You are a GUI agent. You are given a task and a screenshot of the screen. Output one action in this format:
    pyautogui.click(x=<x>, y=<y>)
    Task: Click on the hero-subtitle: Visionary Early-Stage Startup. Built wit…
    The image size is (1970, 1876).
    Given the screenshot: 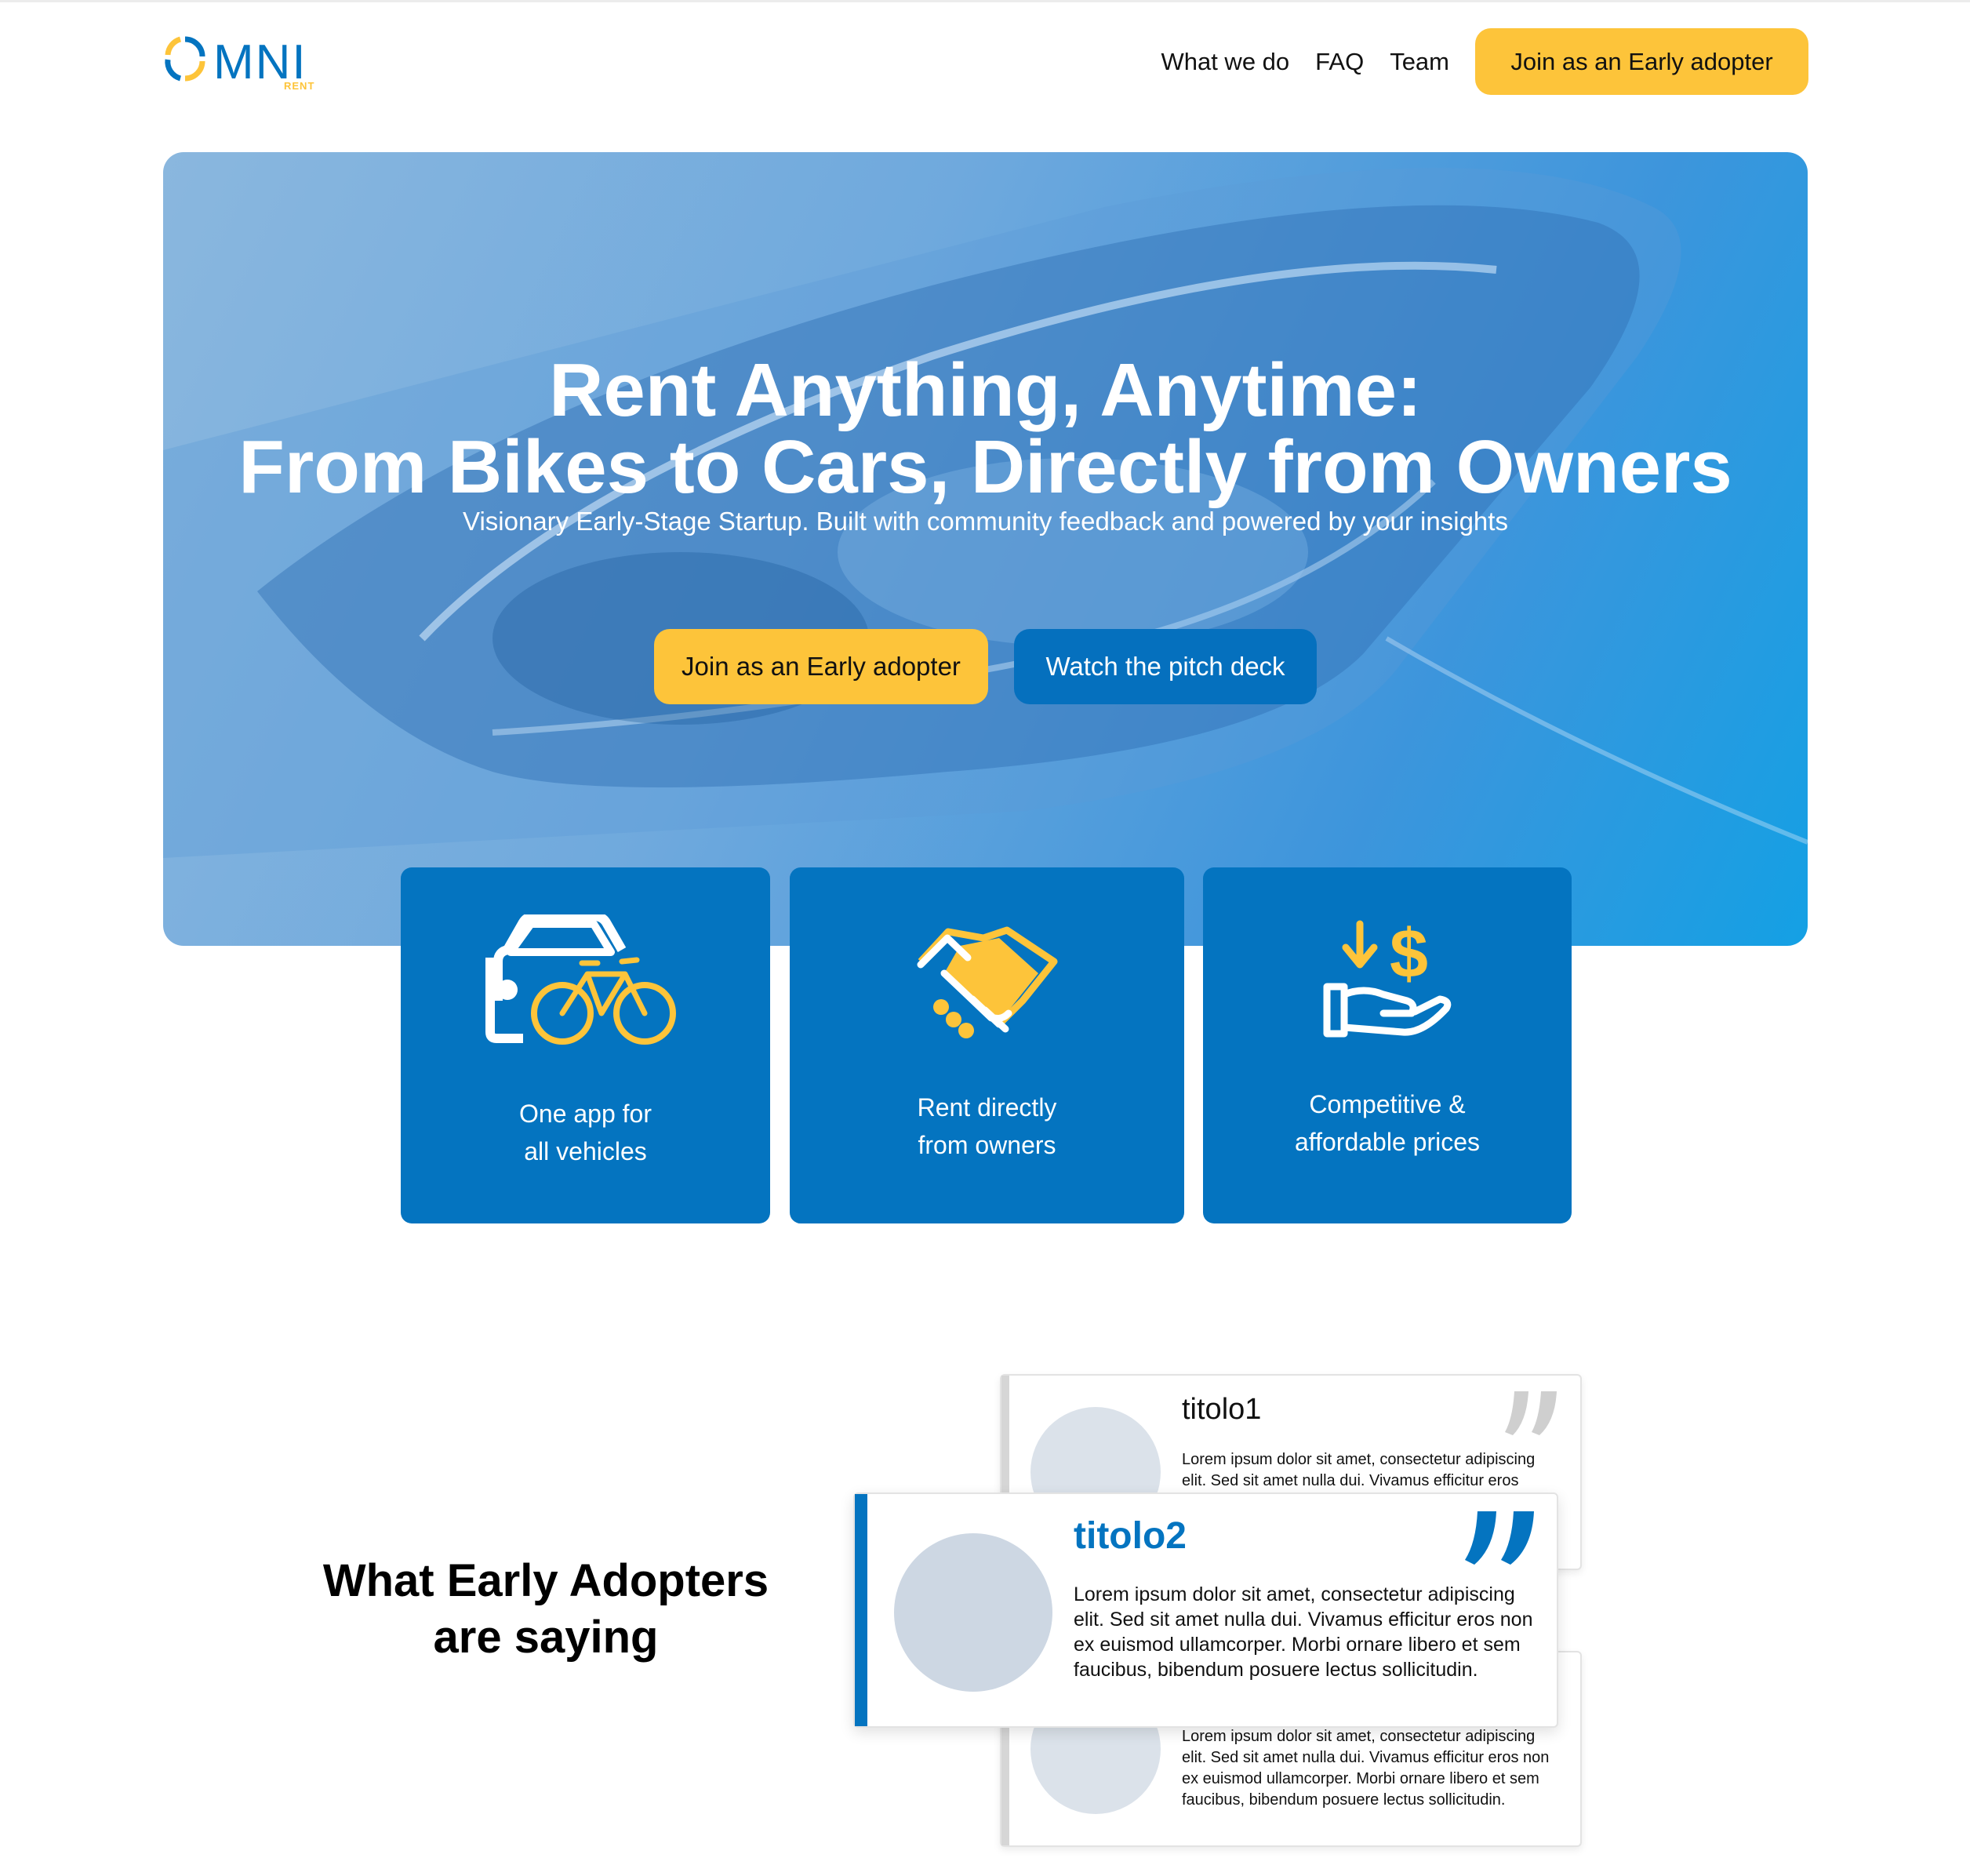 What is the action you would take?
    pyautogui.click(x=985, y=521)
    